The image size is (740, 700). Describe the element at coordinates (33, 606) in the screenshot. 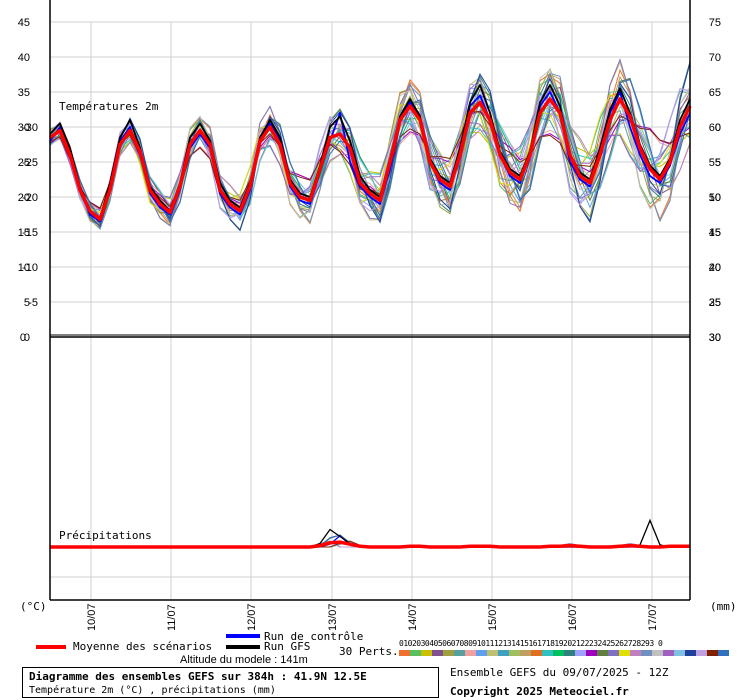

I see `left-unit-label: (°C)` at that location.